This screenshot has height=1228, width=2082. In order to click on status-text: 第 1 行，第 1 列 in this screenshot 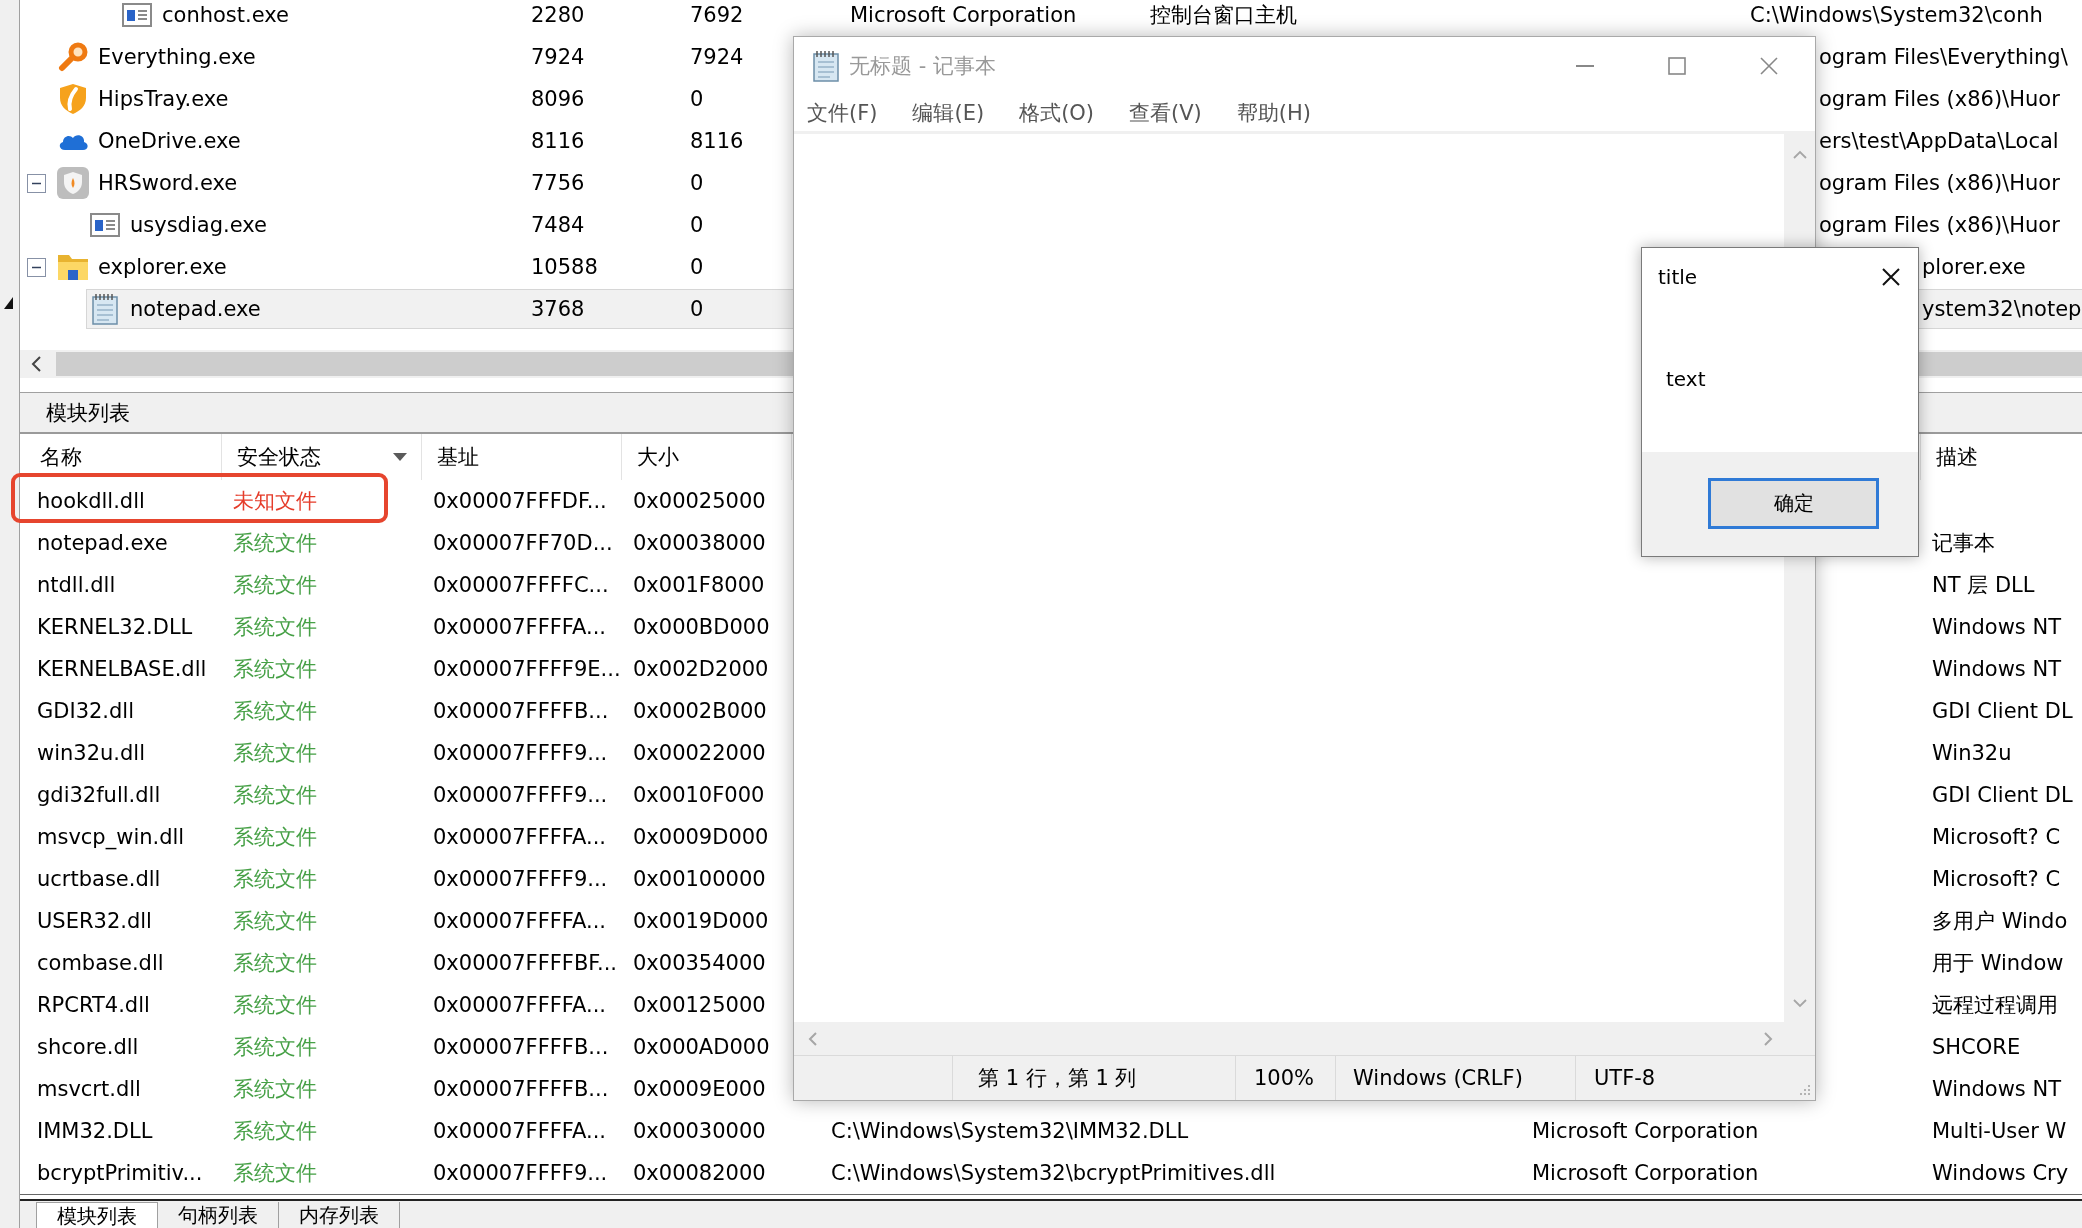, I will do `click(1057, 1078)`.